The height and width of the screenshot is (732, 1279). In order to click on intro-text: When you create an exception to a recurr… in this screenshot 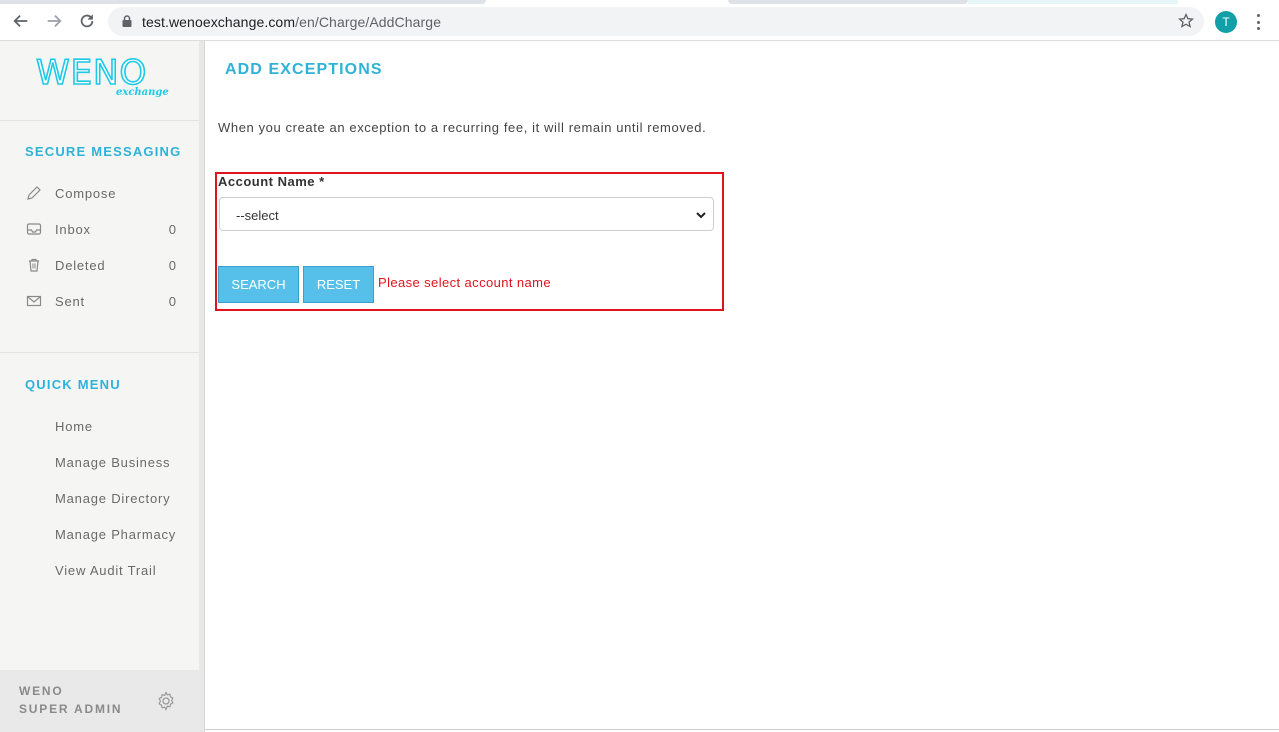, I will do `click(462, 127)`.